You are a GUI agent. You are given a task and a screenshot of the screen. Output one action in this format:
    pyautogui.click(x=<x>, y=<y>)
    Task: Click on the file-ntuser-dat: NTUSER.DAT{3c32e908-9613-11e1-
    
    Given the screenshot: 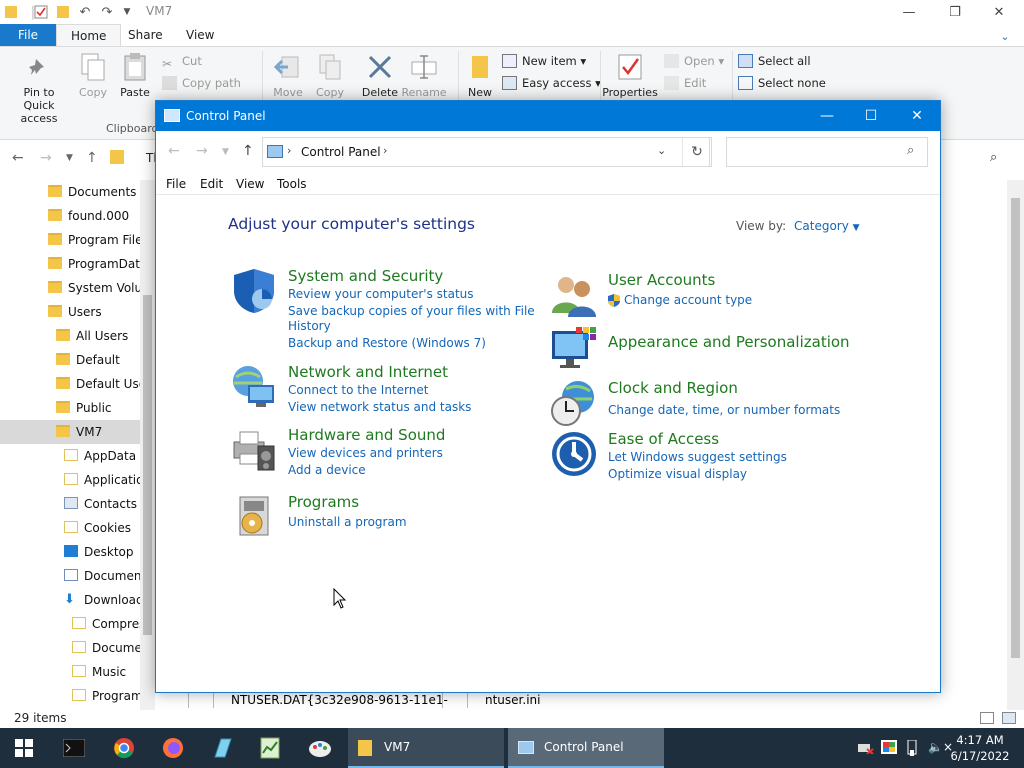 What is the action you would take?
    pyautogui.click(x=339, y=700)
    